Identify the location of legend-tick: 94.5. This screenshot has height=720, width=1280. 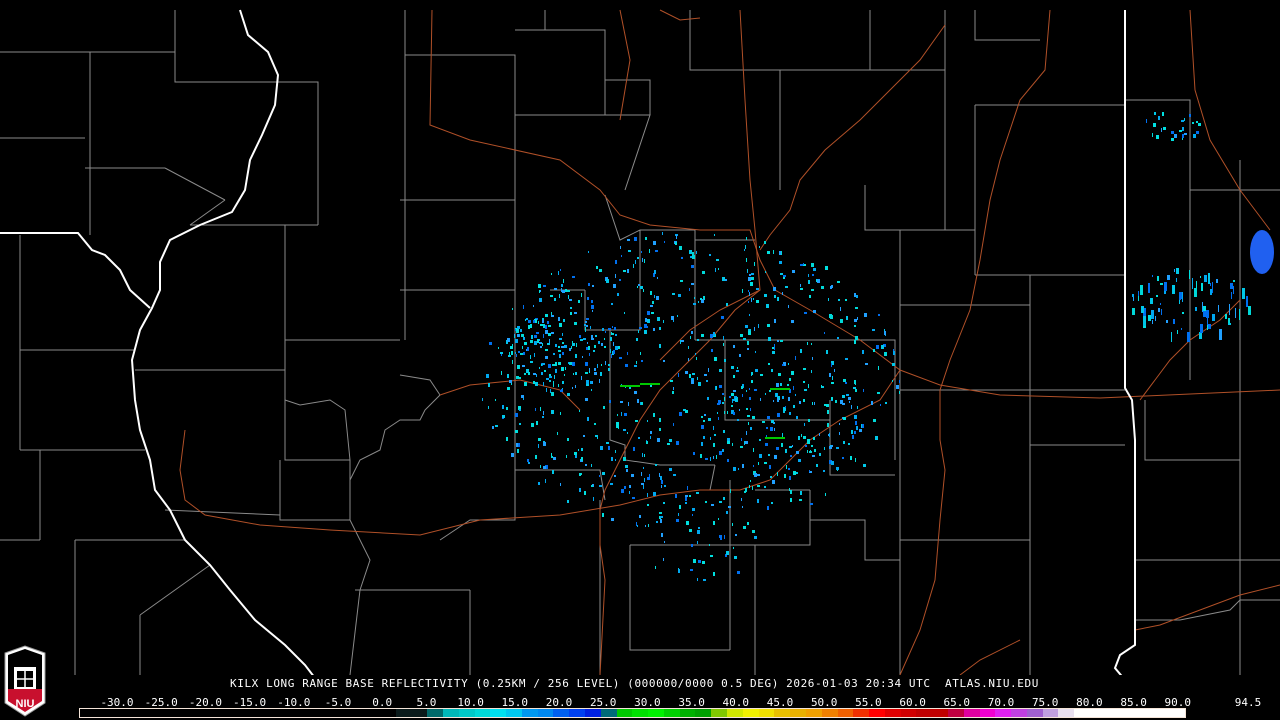
(1248, 702).